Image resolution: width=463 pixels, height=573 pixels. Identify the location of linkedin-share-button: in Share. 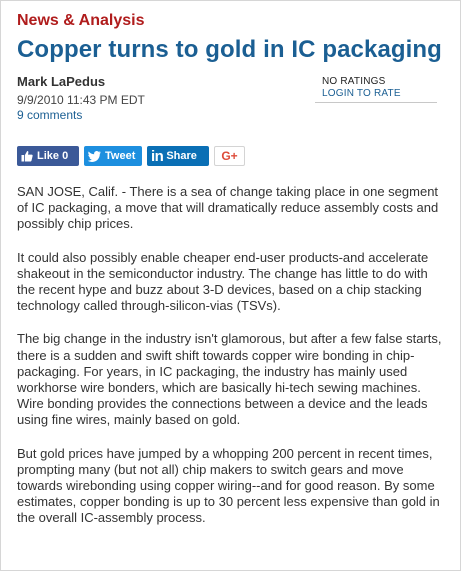
(178, 156).